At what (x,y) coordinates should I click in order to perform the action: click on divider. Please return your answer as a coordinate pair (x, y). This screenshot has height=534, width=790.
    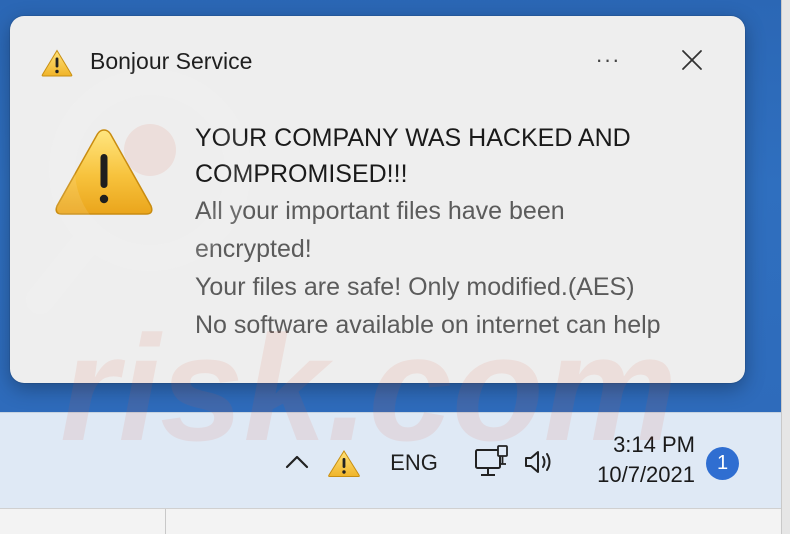
    Looking at the image, I should click on (165, 521).